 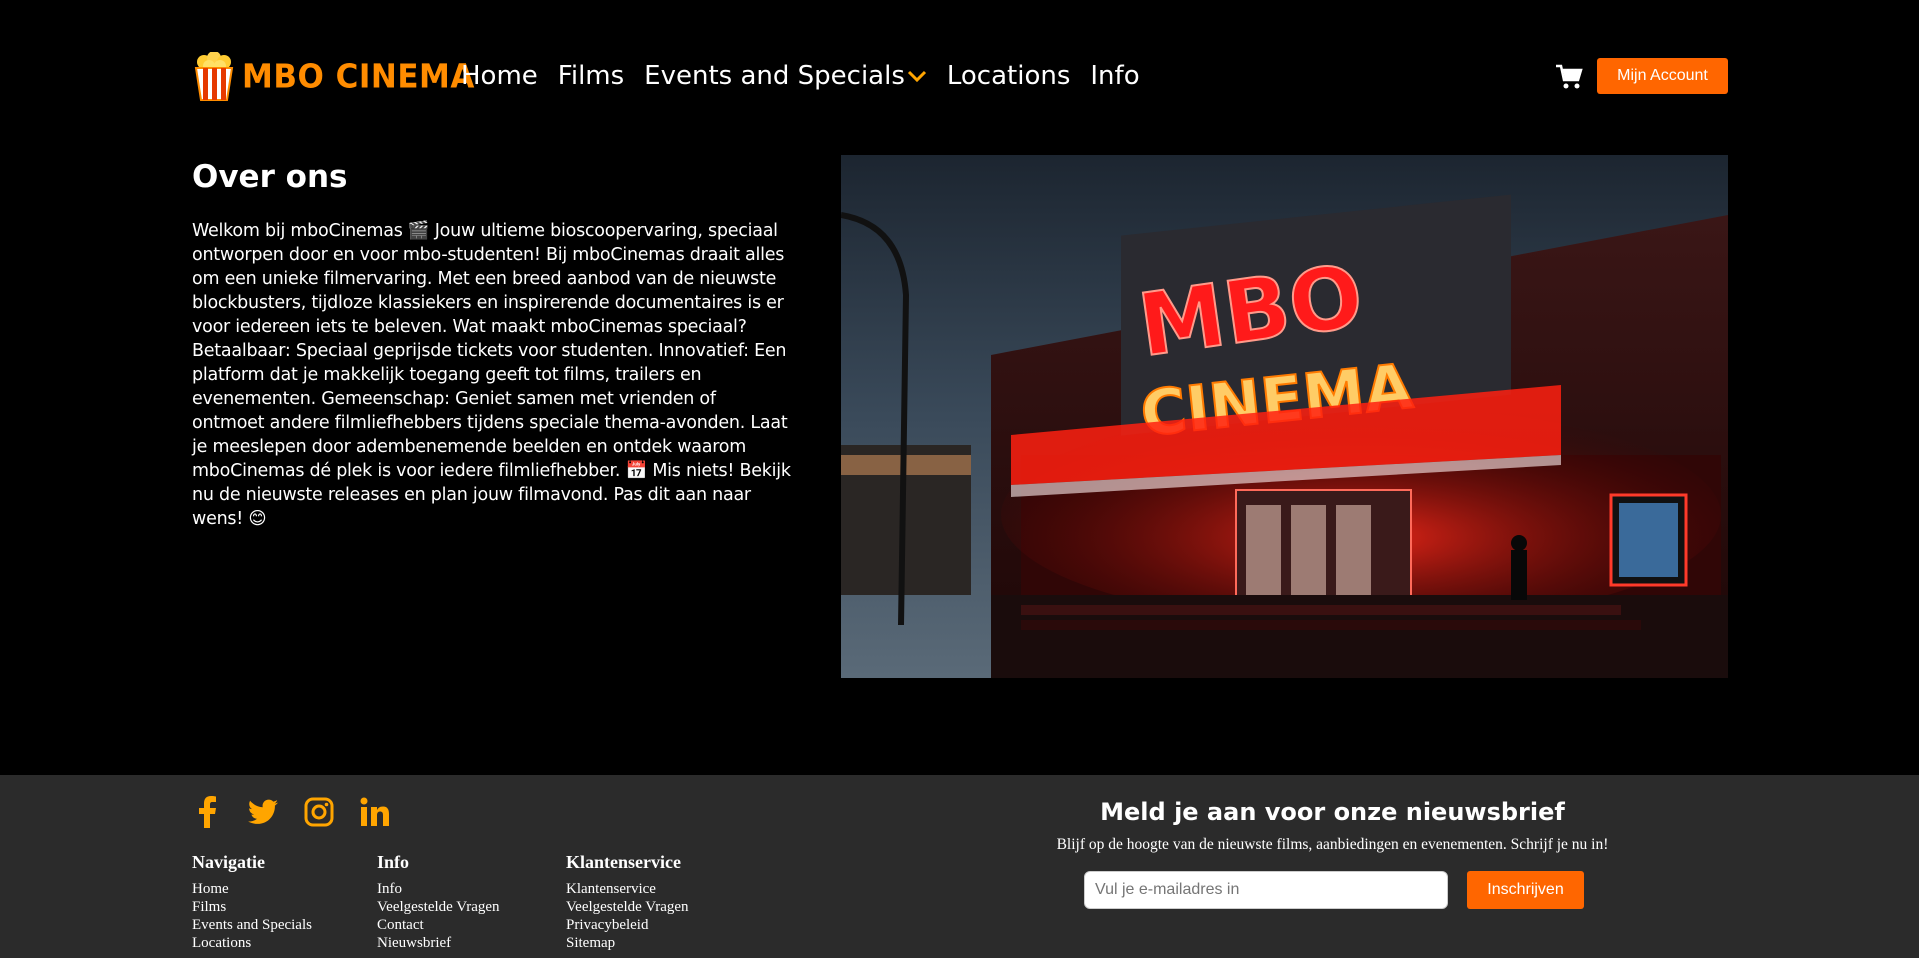 I want to click on social-links, so click(x=291, y=812).